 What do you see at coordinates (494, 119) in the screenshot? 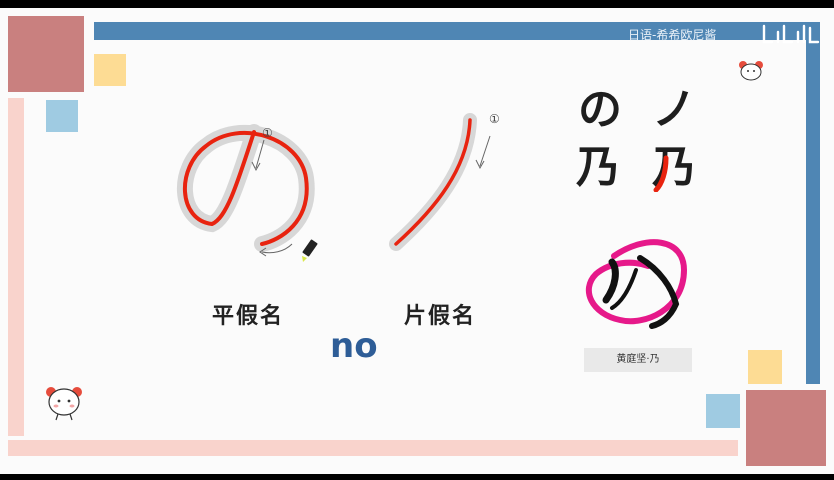
I see `stroke-order-number-katakana: ①` at bounding box center [494, 119].